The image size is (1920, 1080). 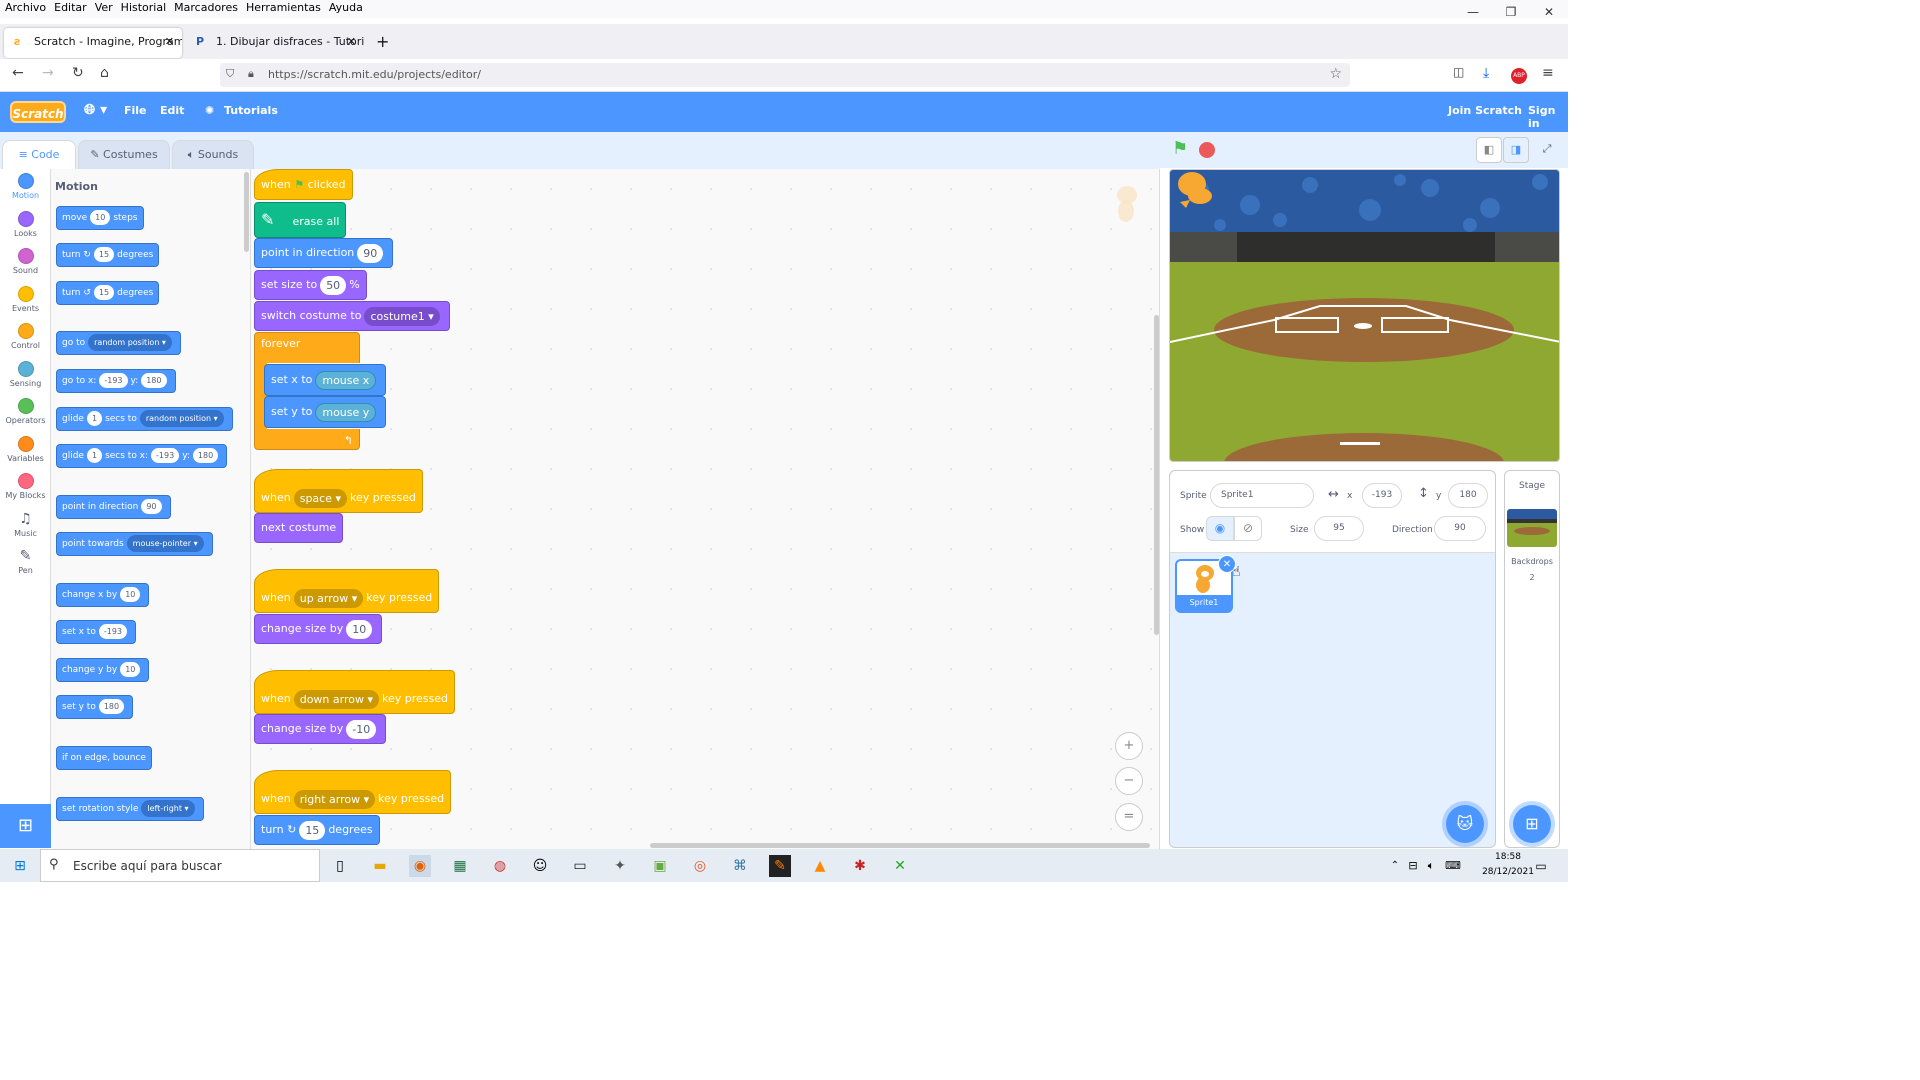 I want to click on small-stage-icon: ◧, so click(x=1489, y=150).